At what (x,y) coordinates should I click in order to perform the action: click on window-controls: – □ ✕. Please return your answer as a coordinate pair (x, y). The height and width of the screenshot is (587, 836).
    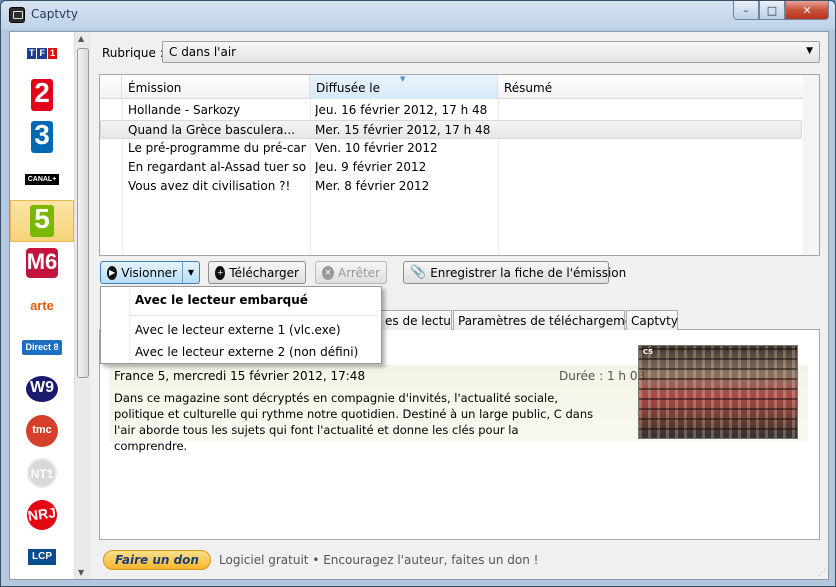
    Looking at the image, I should click on (781, 11).